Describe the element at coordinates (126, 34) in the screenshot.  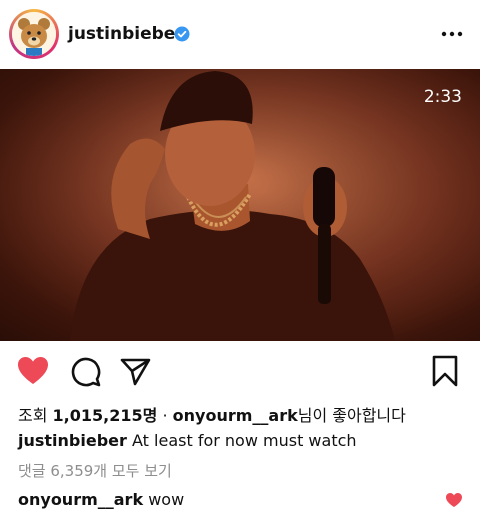
I see `header-username: justinbieber` at that location.